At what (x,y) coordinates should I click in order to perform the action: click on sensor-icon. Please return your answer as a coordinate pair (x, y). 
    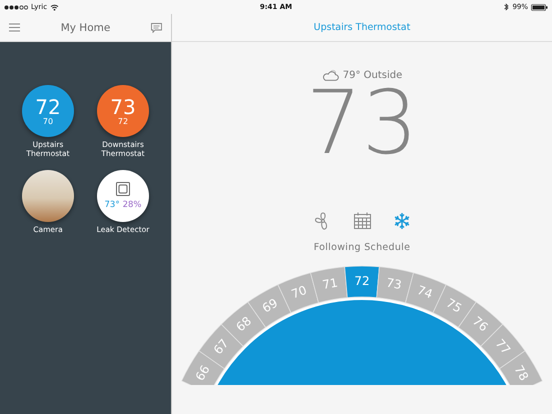
    Looking at the image, I should click on (123, 189).